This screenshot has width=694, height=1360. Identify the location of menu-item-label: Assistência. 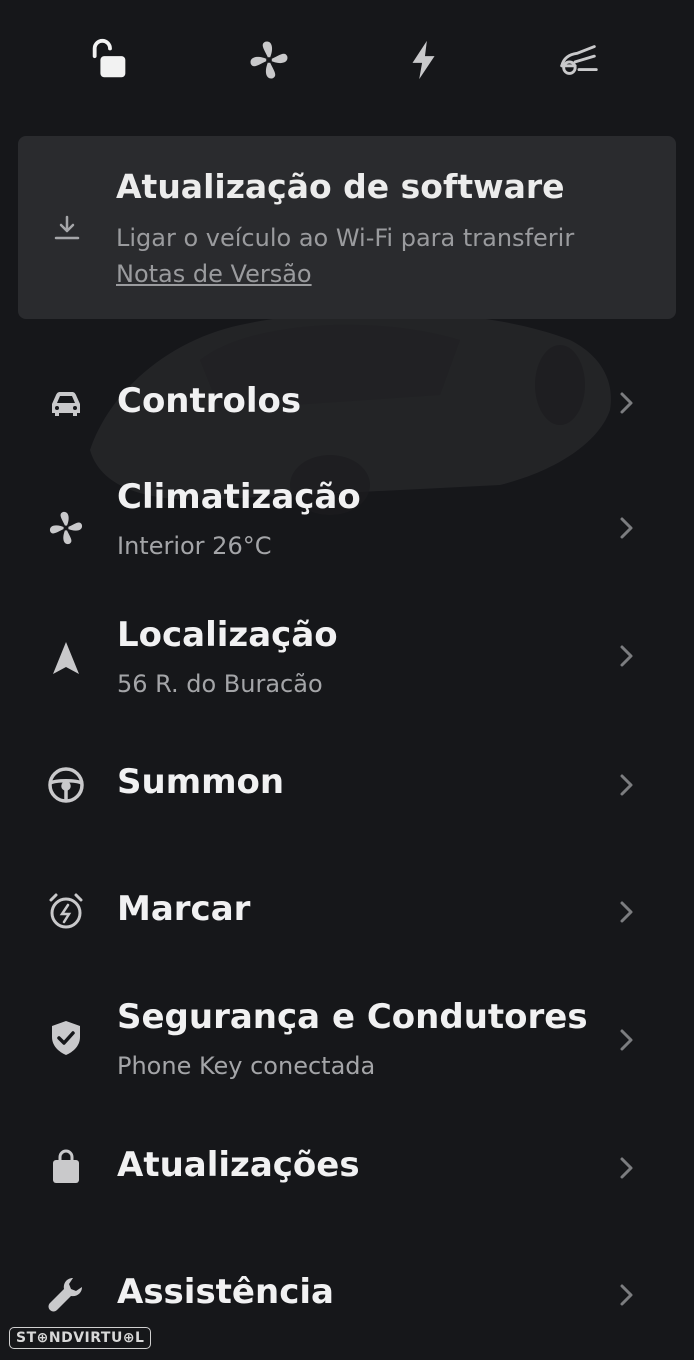
(225, 1292).